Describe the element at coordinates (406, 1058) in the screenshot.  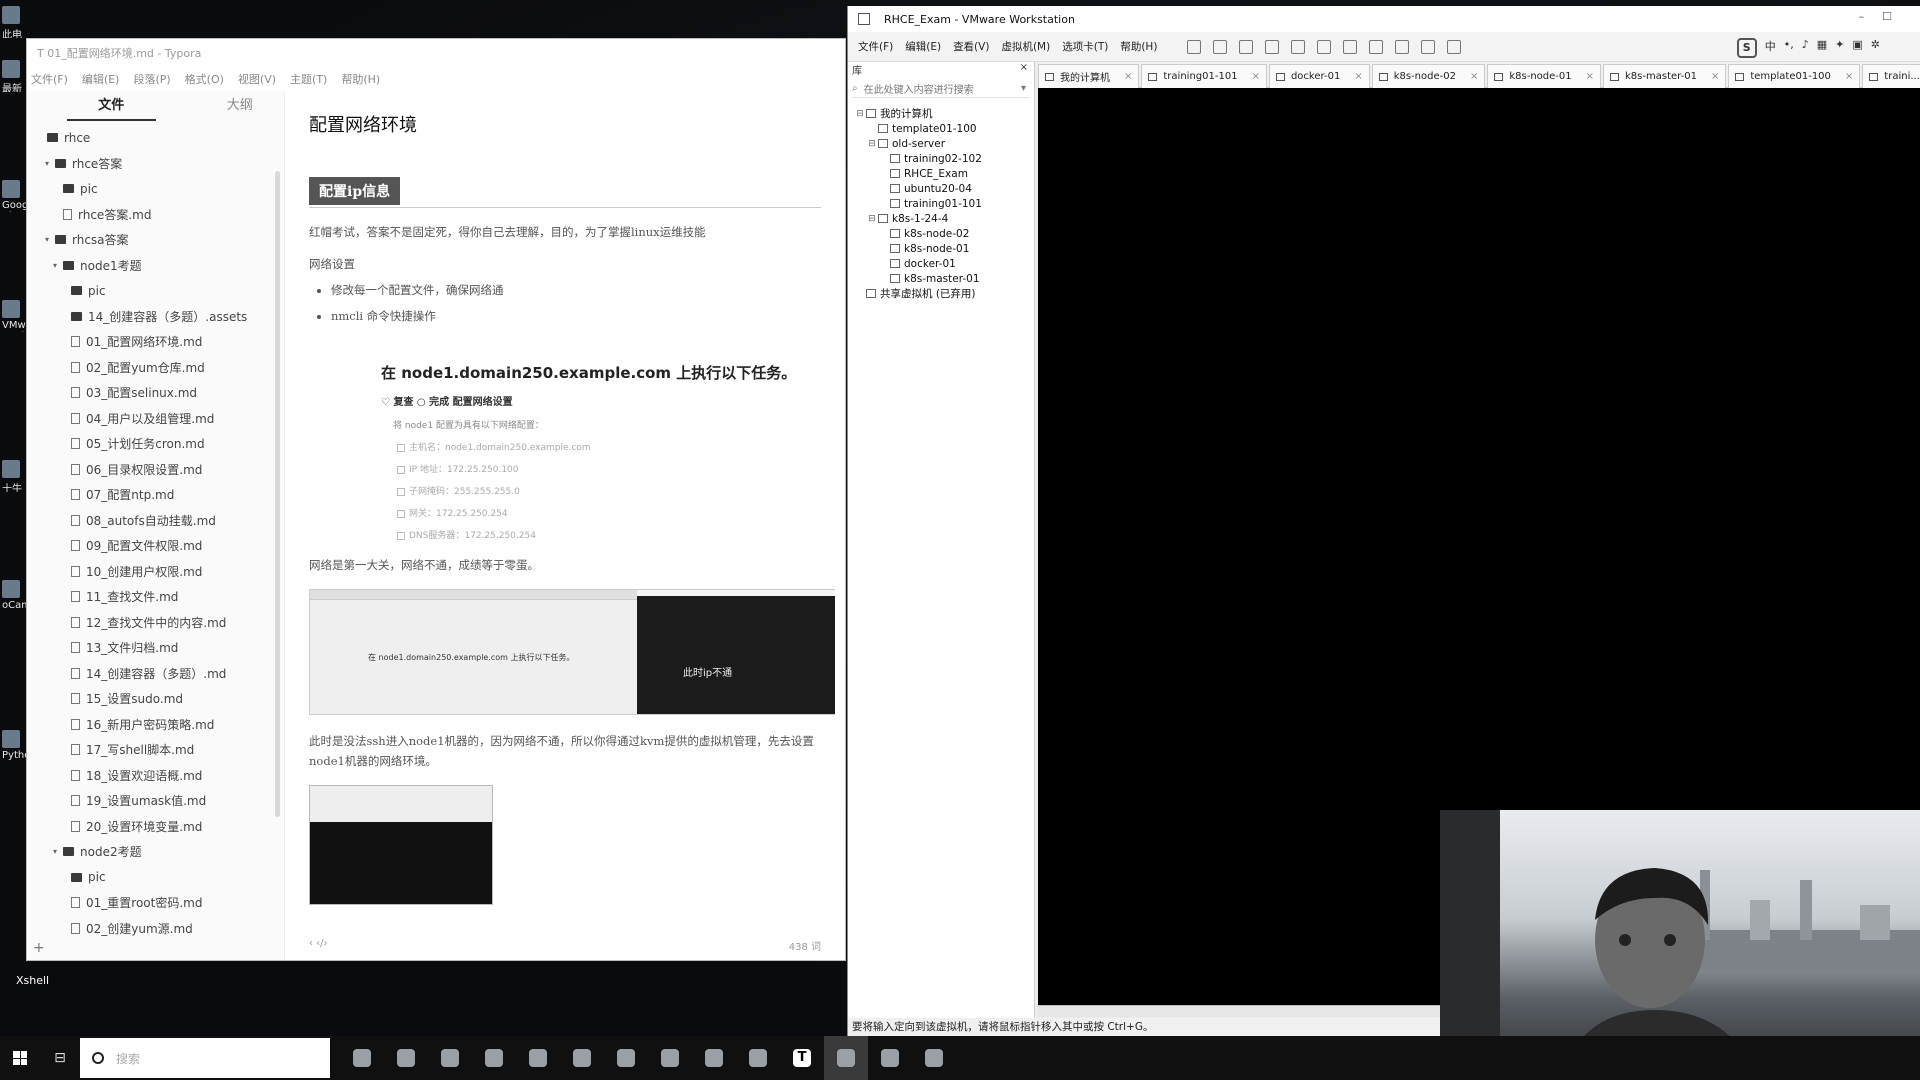
I see `taskbar-app-chrome` at that location.